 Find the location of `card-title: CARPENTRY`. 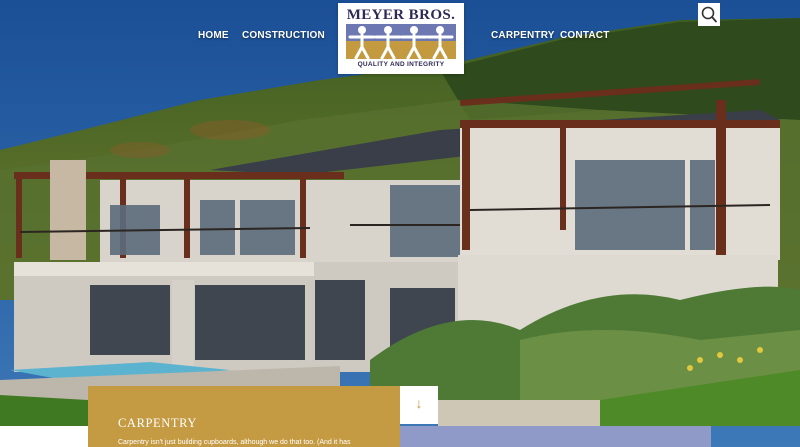

card-title: CARPENTRY is located at coordinates (158, 423).